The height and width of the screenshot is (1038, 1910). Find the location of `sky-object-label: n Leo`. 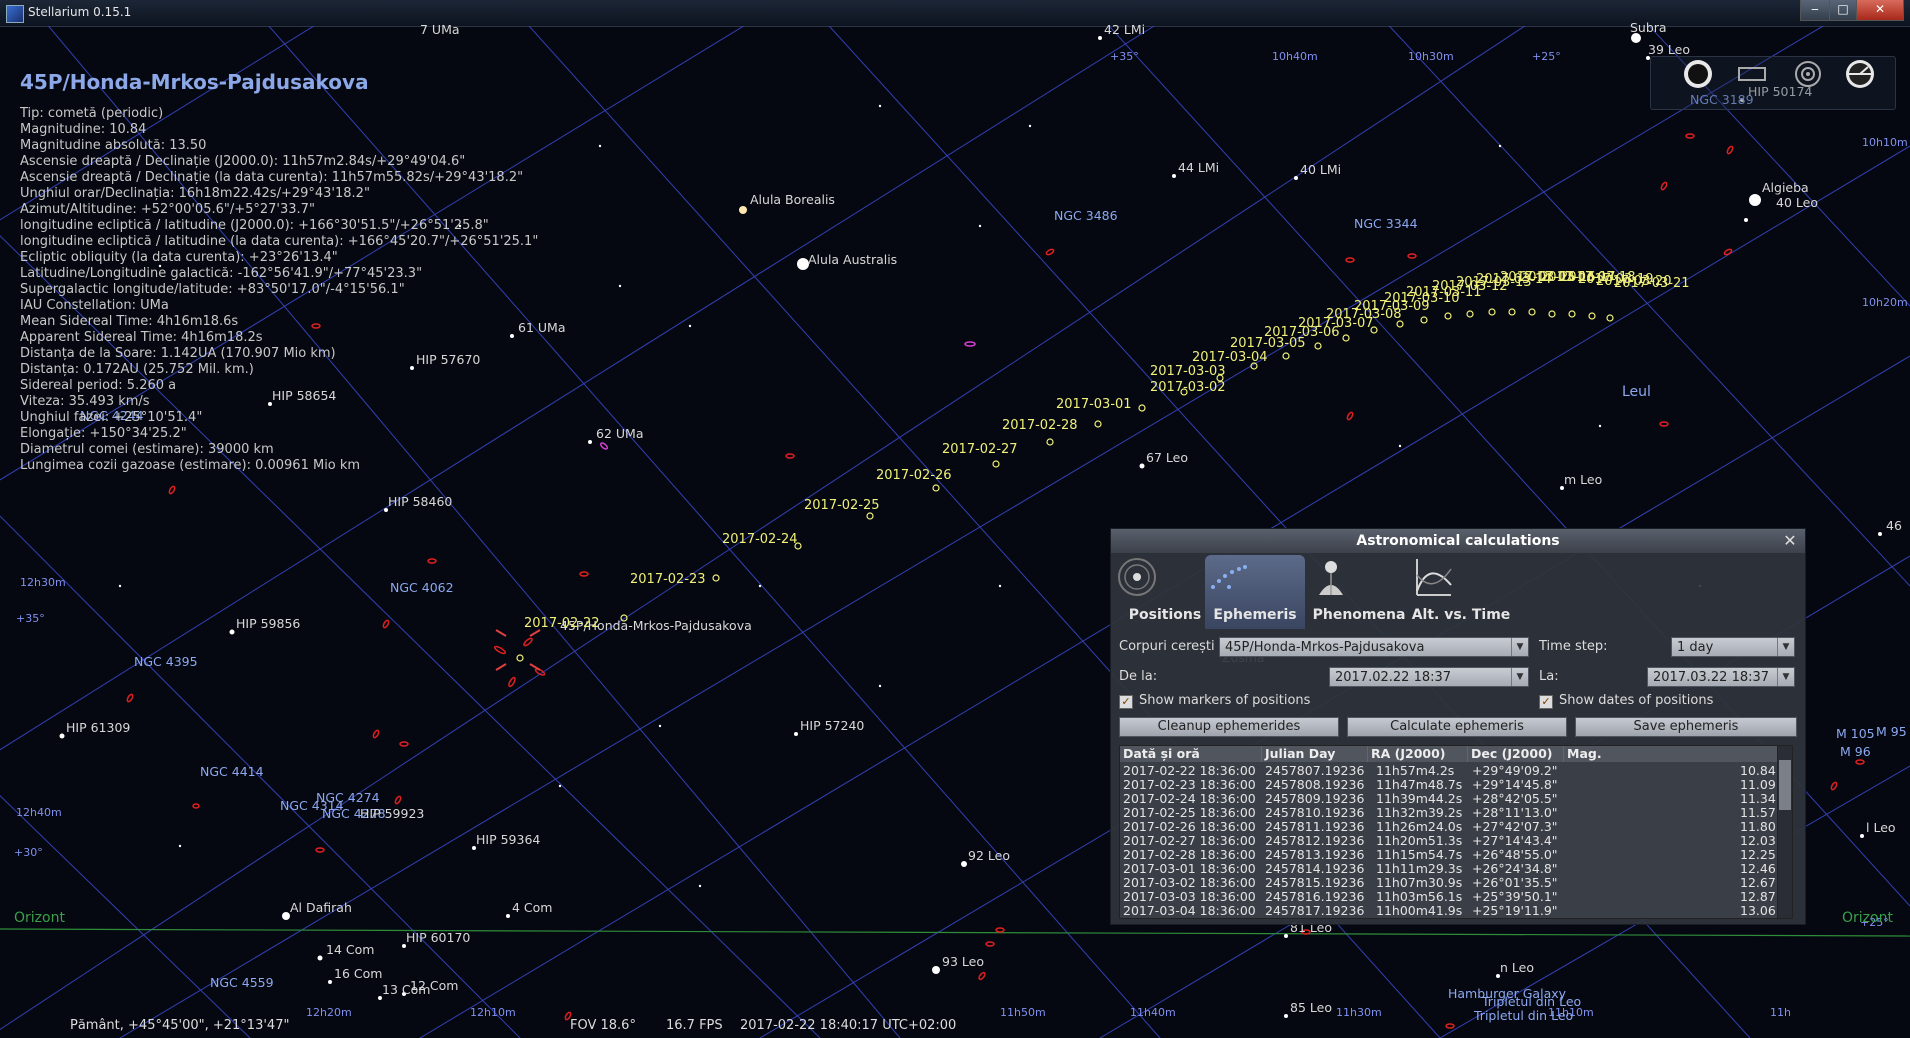

sky-object-label: n Leo is located at coordinates (1517, 967).